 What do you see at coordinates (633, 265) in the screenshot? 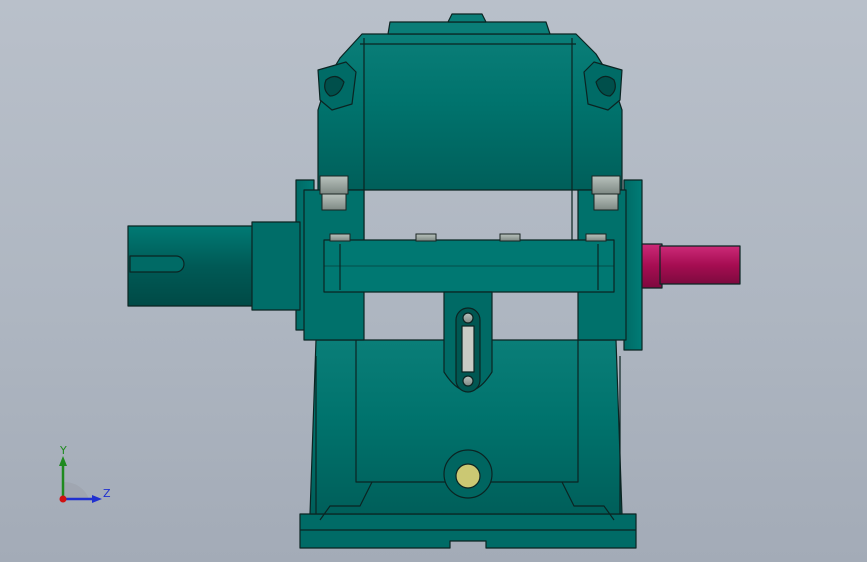
I see `right-bearing-flange` at bounding box center [633, 265].